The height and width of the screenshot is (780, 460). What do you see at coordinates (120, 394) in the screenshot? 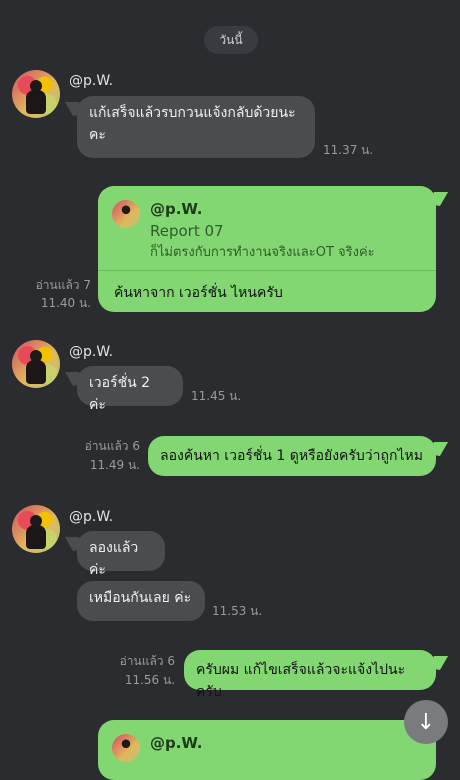
I see `message-text: เวอร์ชั่น 2 ค่ะ` at bounding box center [120, 394].